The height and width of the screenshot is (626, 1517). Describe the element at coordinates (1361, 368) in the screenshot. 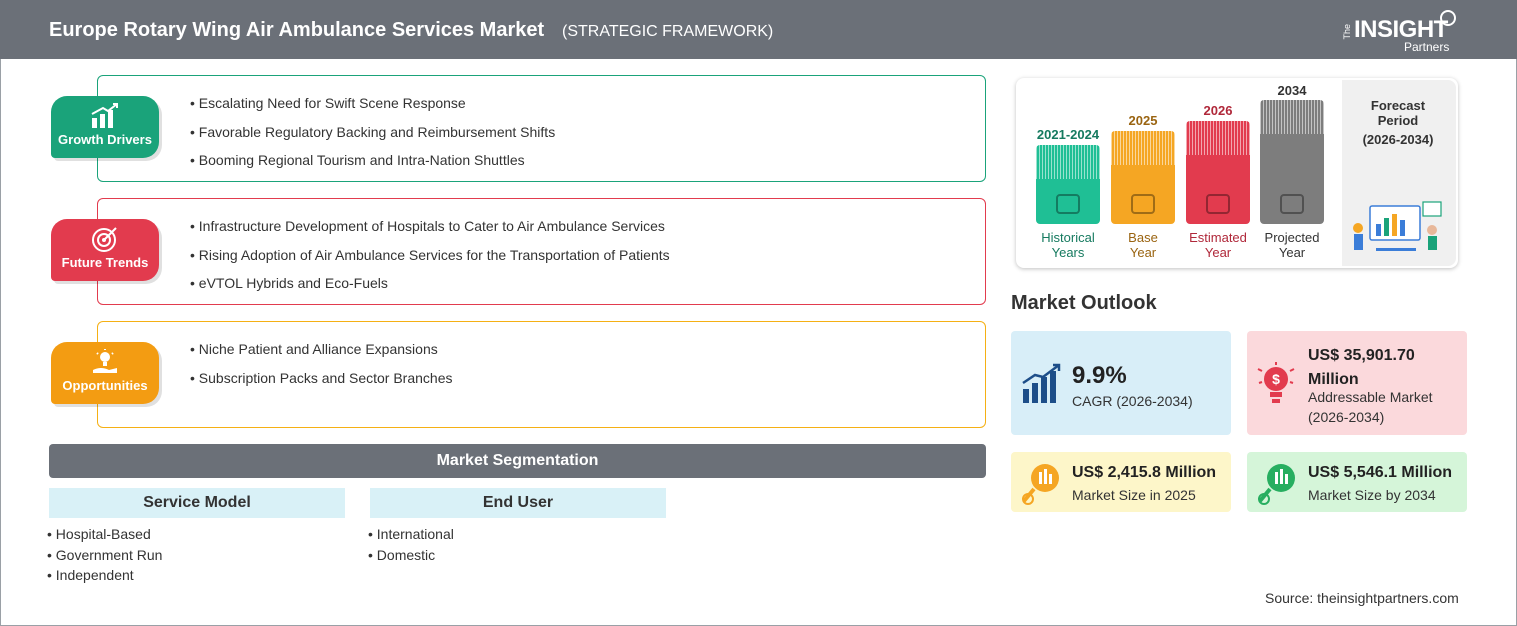

I see `addressable-value: US$ 35,901.70 Million` at that location.